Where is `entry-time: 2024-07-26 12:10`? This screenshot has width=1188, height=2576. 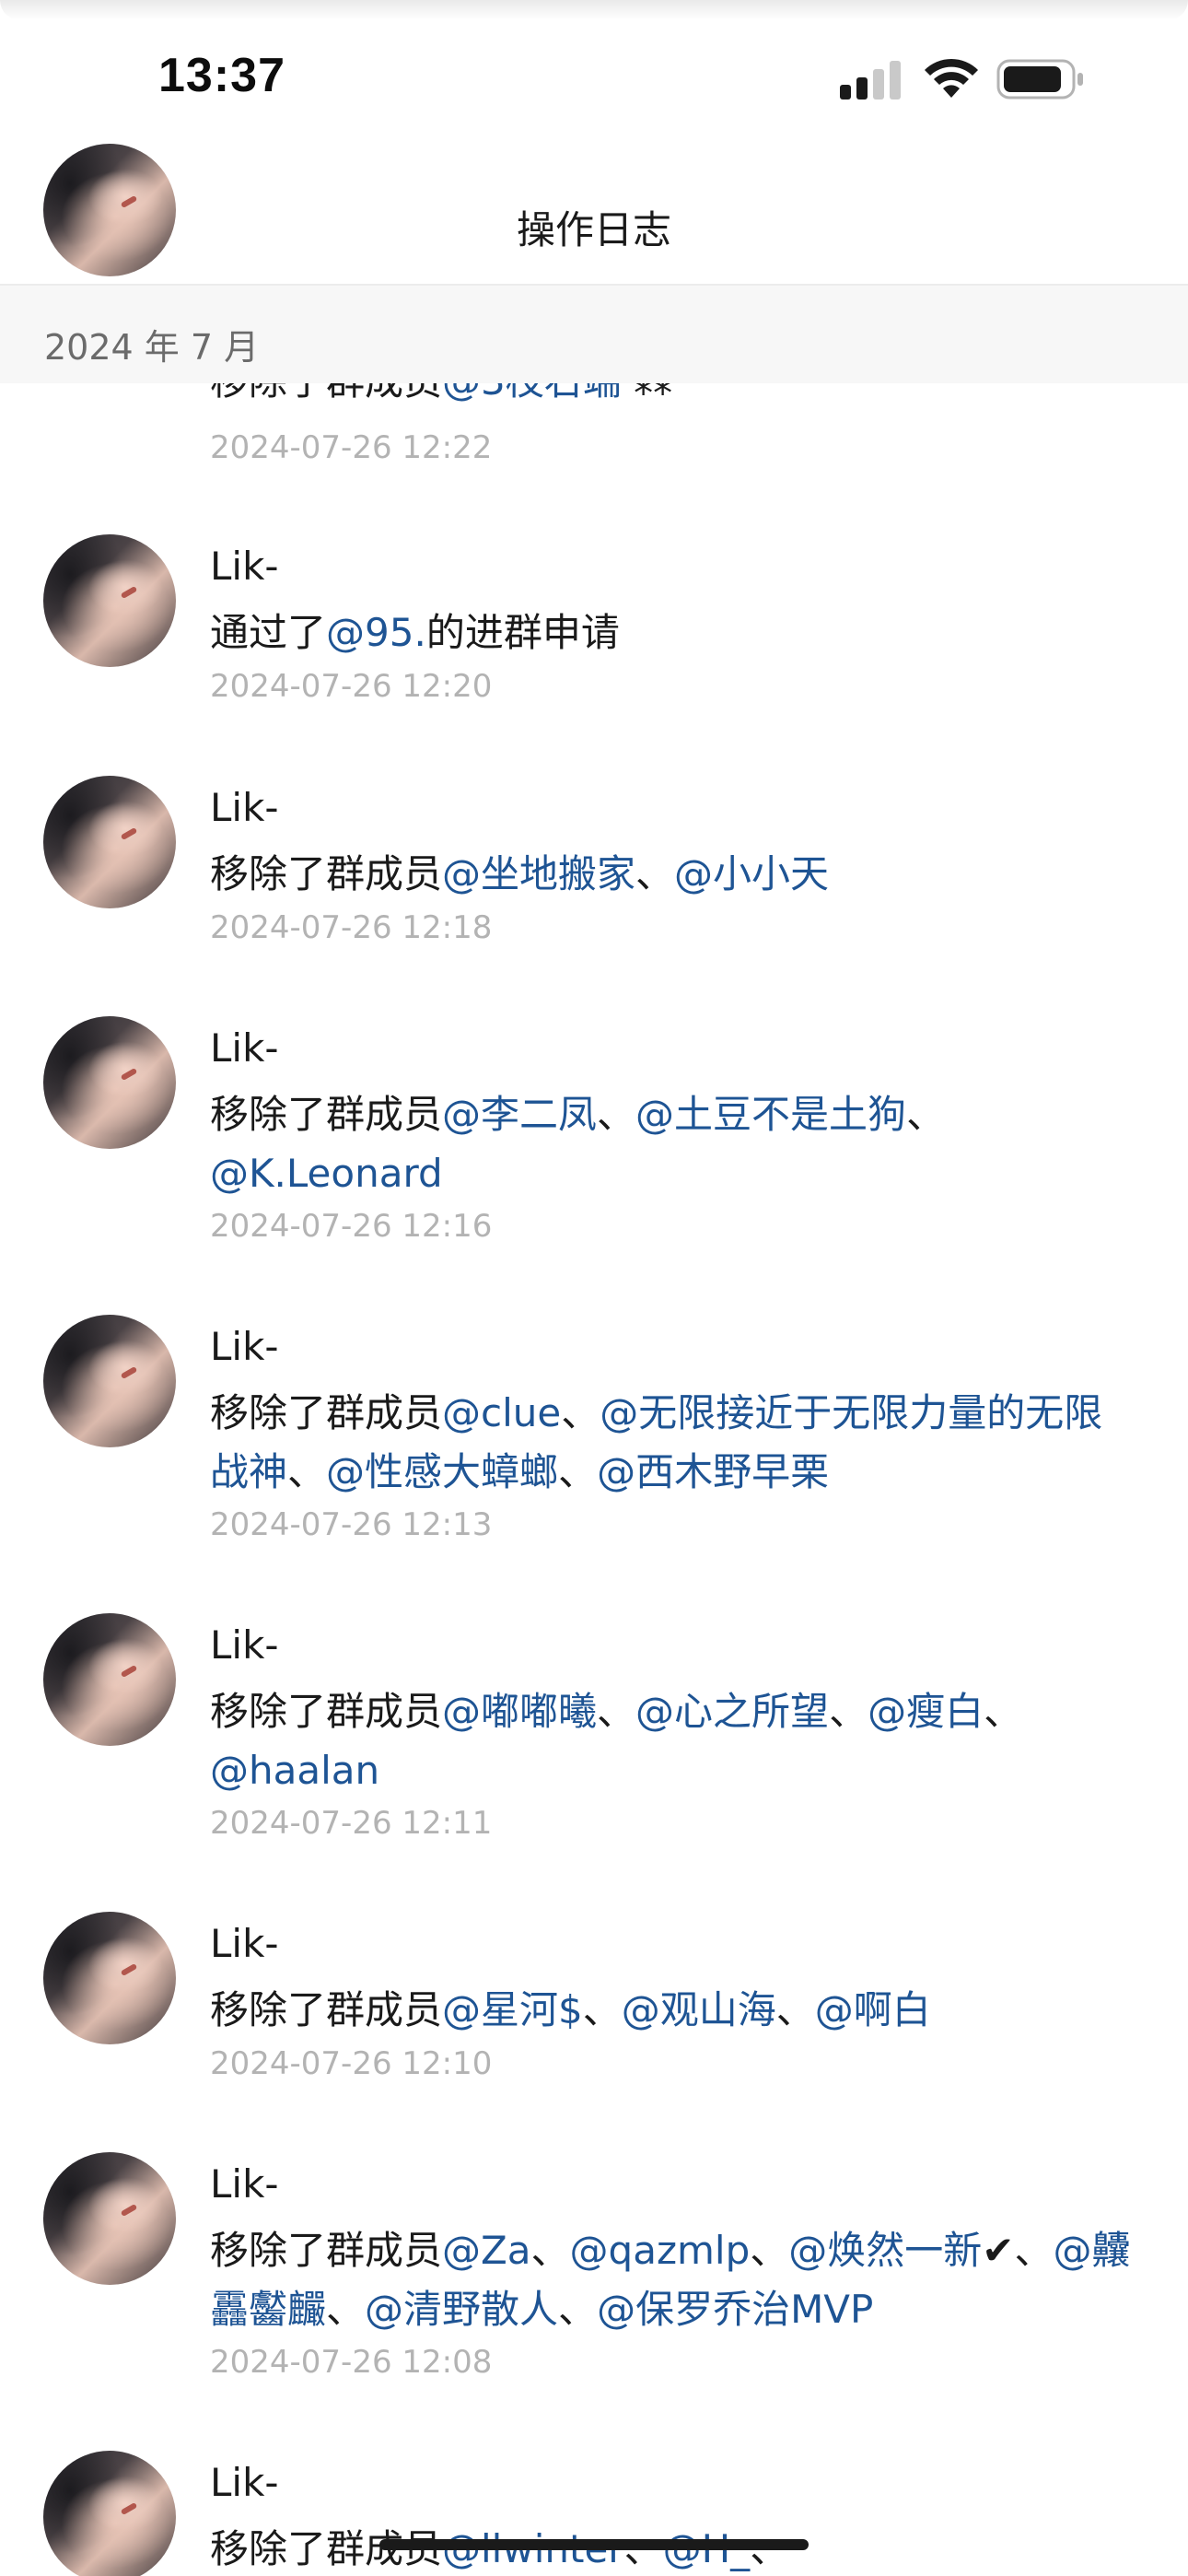 entry-time: 2024-07-26 12:10 is located at coordinates (352, 2063).